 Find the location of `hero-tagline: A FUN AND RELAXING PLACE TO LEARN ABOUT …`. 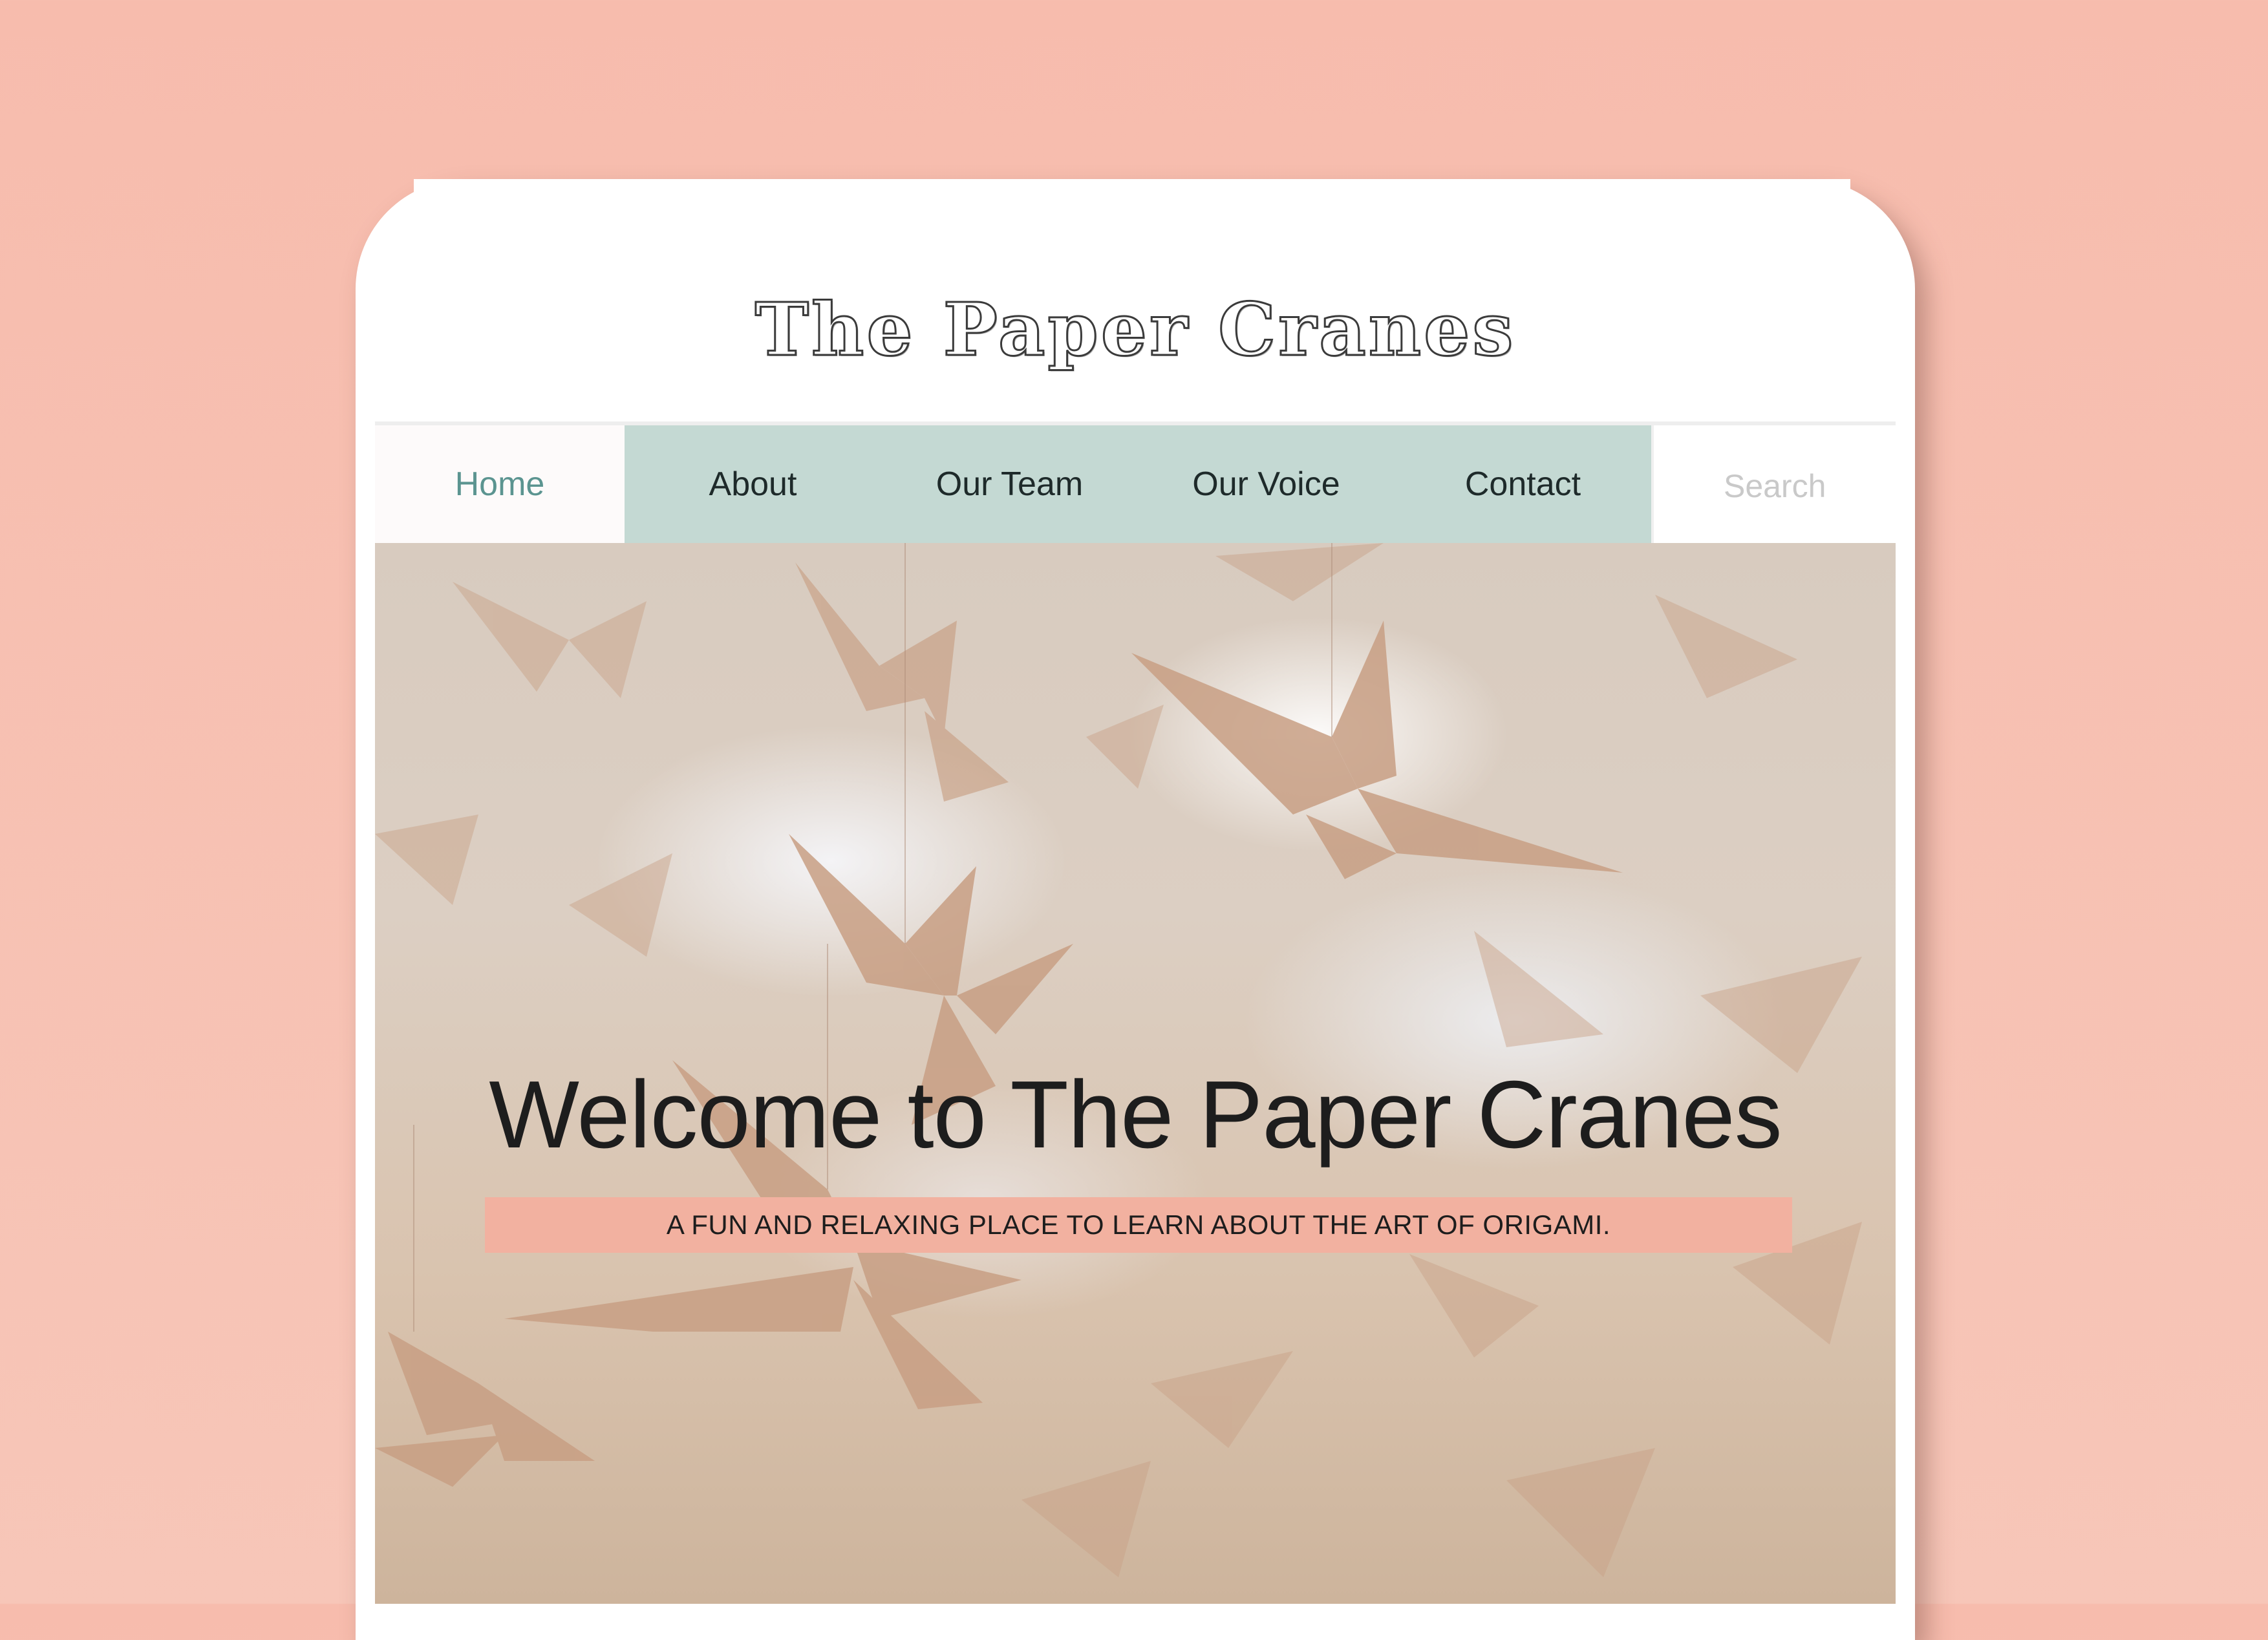

hero-tagline: A FUN AND RELAXING PLACE TO LEARN ABOUT … is located at coordinates (1138, 1224).